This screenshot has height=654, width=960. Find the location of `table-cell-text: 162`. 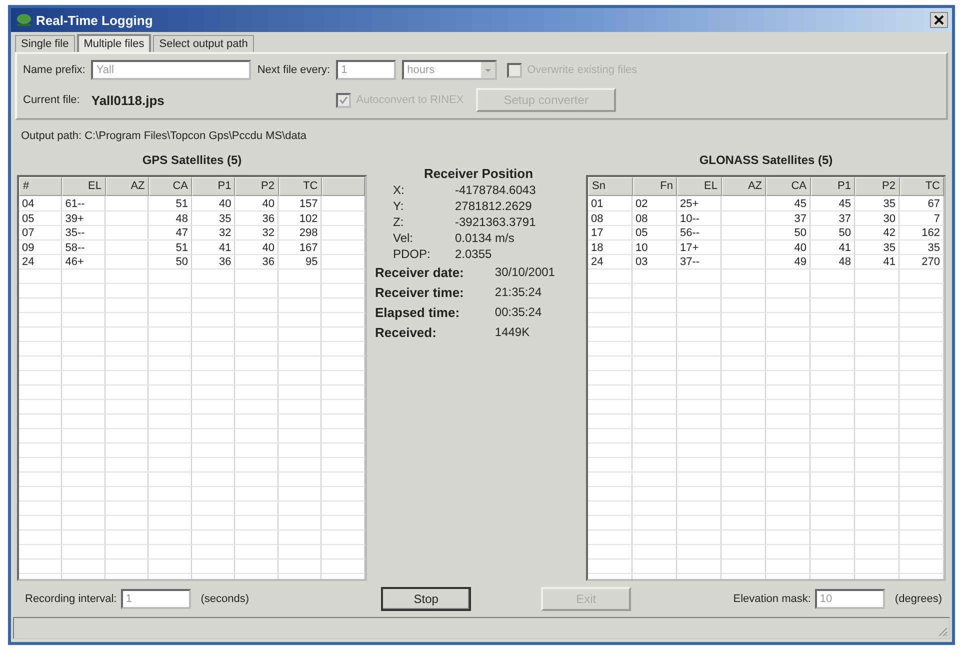

table-cell-text: 162 is located at coordinates (930, 233).